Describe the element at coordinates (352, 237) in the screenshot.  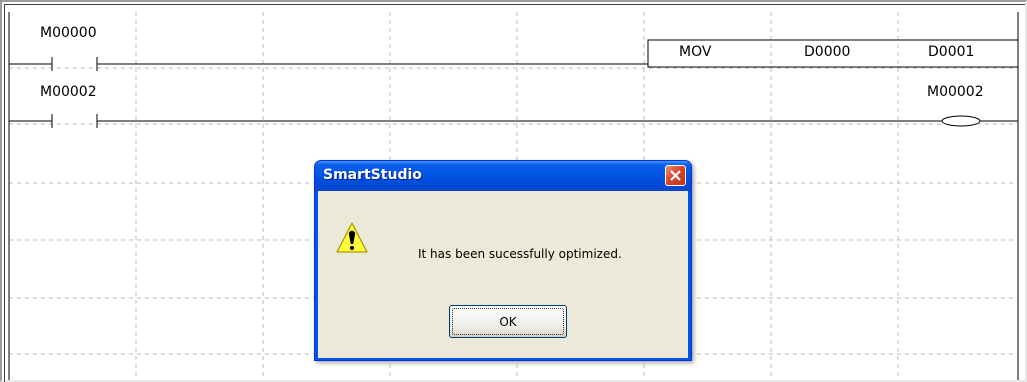
I see `warning-icon` at that location.